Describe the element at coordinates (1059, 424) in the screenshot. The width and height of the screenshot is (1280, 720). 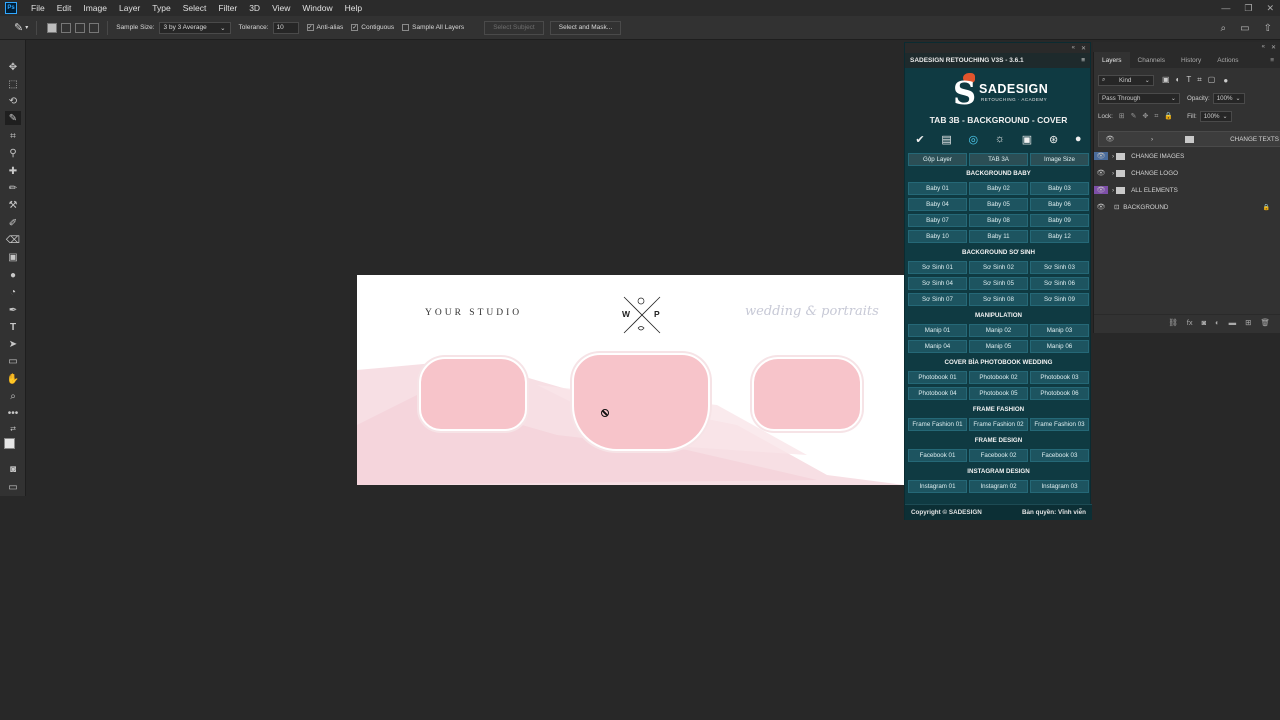
I see `plugin-button: Frame Fashion 03` at that location.